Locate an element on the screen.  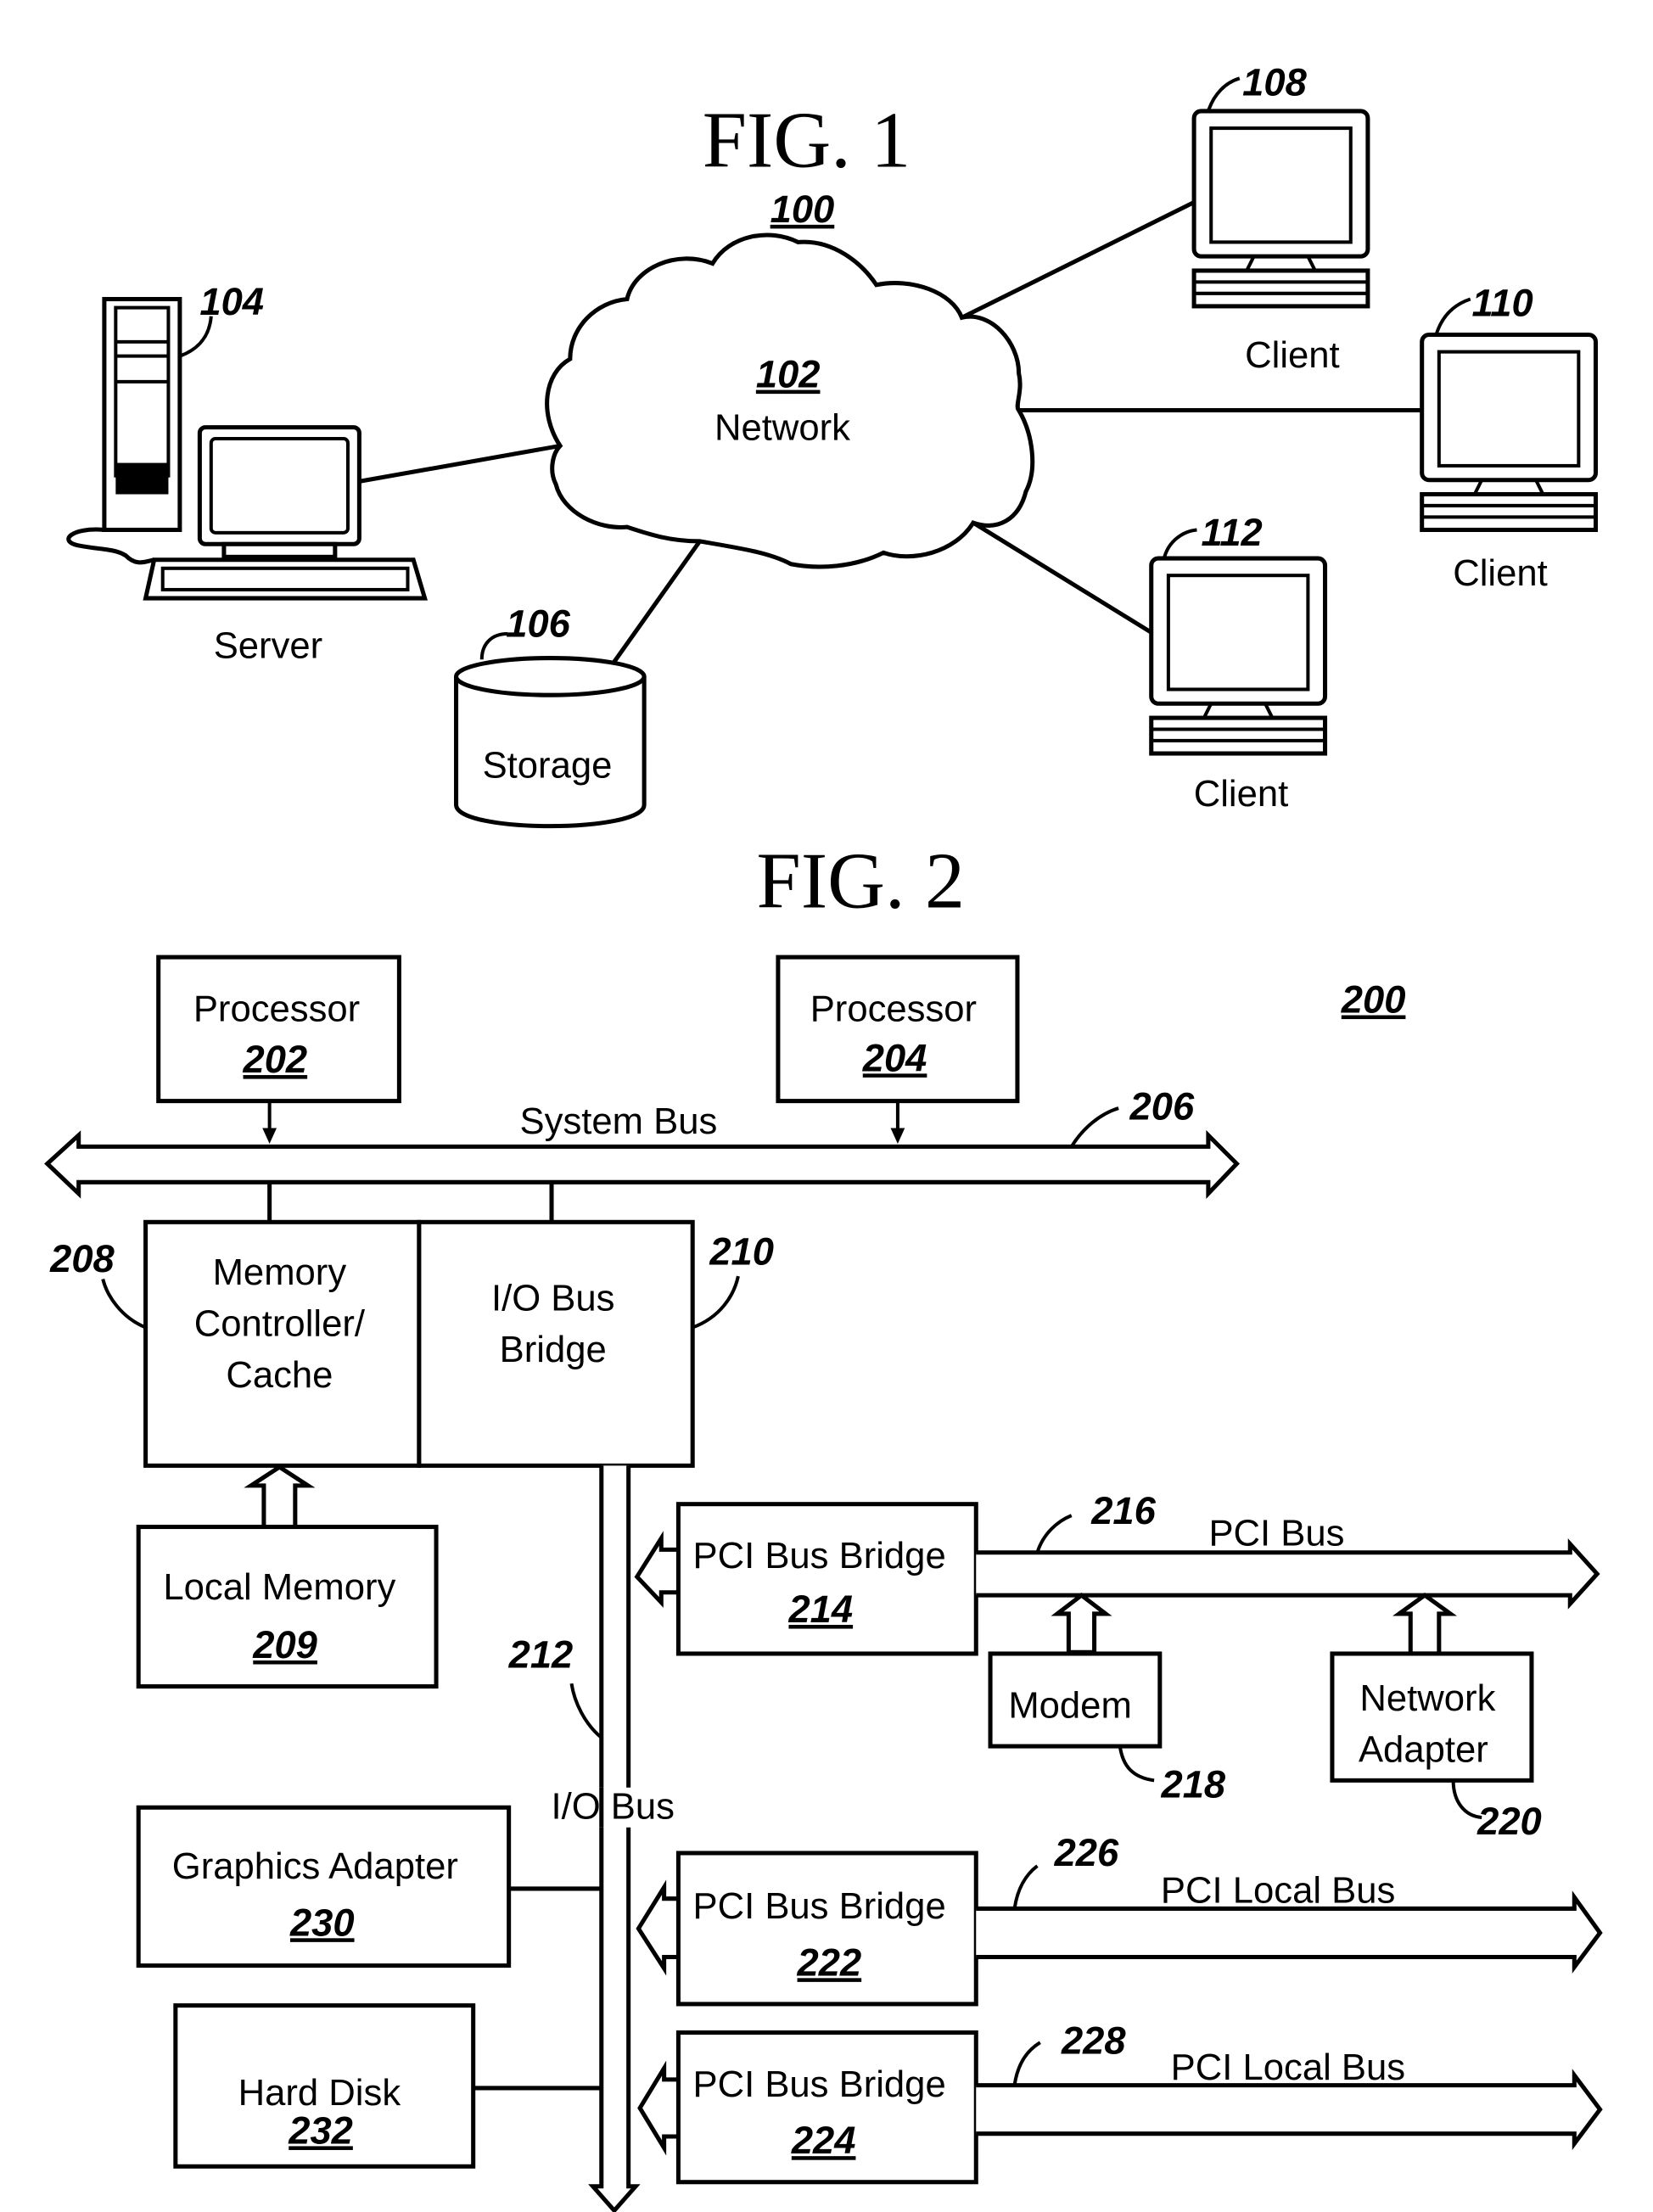
pci-bridge-222-ref: 222 is located at coordinates (829, 1962).